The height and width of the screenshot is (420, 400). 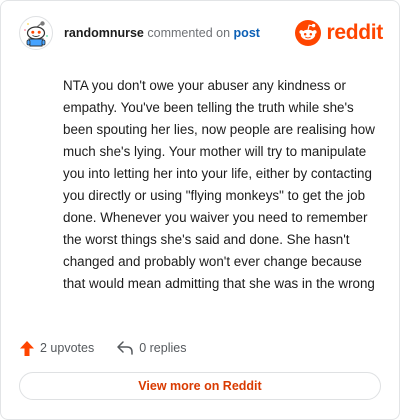 I want to click on comment-meta: randomnurse commented on post, so click(x=179, y=33).